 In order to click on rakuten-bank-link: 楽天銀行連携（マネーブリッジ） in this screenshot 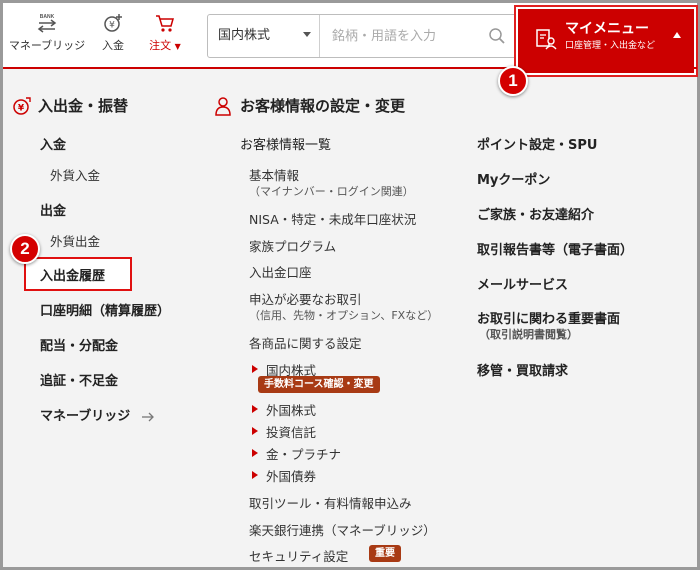, I will do `click(342, 529)`.